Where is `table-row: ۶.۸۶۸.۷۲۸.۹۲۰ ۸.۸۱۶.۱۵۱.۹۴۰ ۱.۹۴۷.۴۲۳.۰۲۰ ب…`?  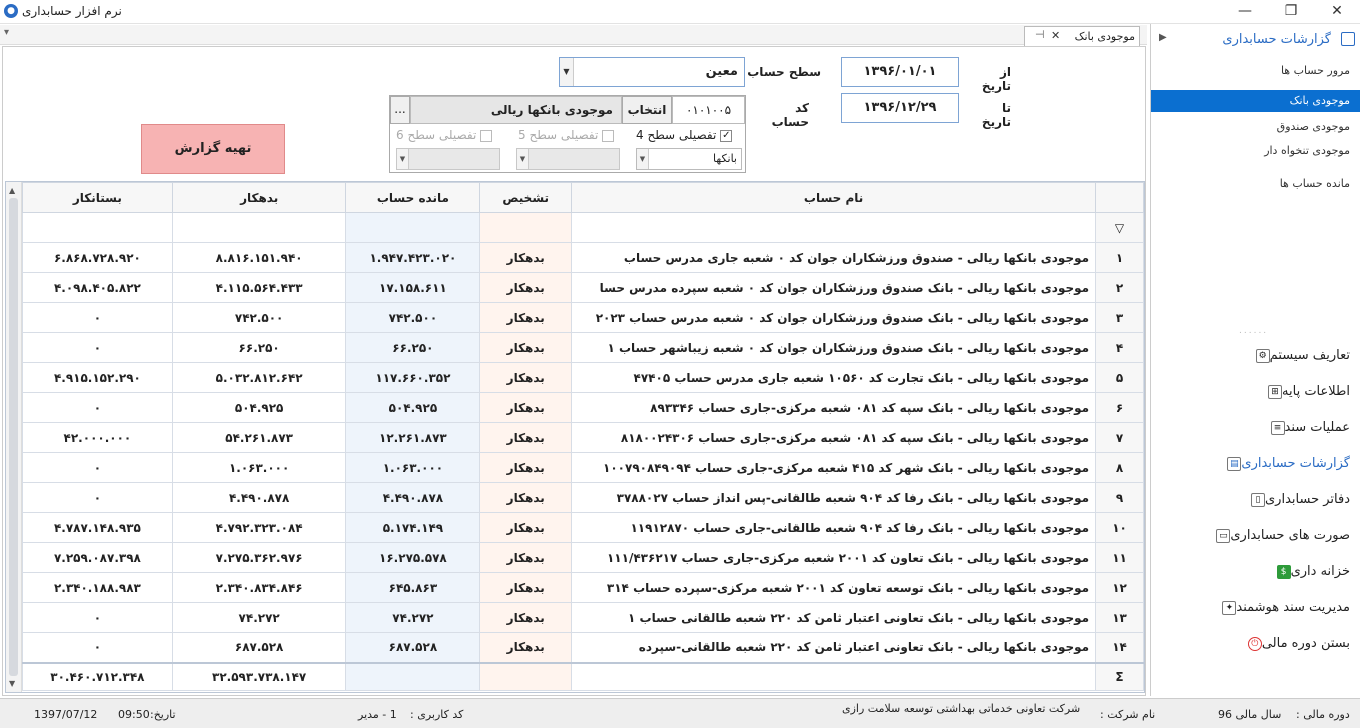 table-row: ۶.۸۶۸.۷۲۸.۹۲۰ ۸.۸۱۶.۱۵۱.۹۴۰ ۱.۹۴۷.۴۲۳.۰۲۰ ب… is located at coordinates (583, 257).